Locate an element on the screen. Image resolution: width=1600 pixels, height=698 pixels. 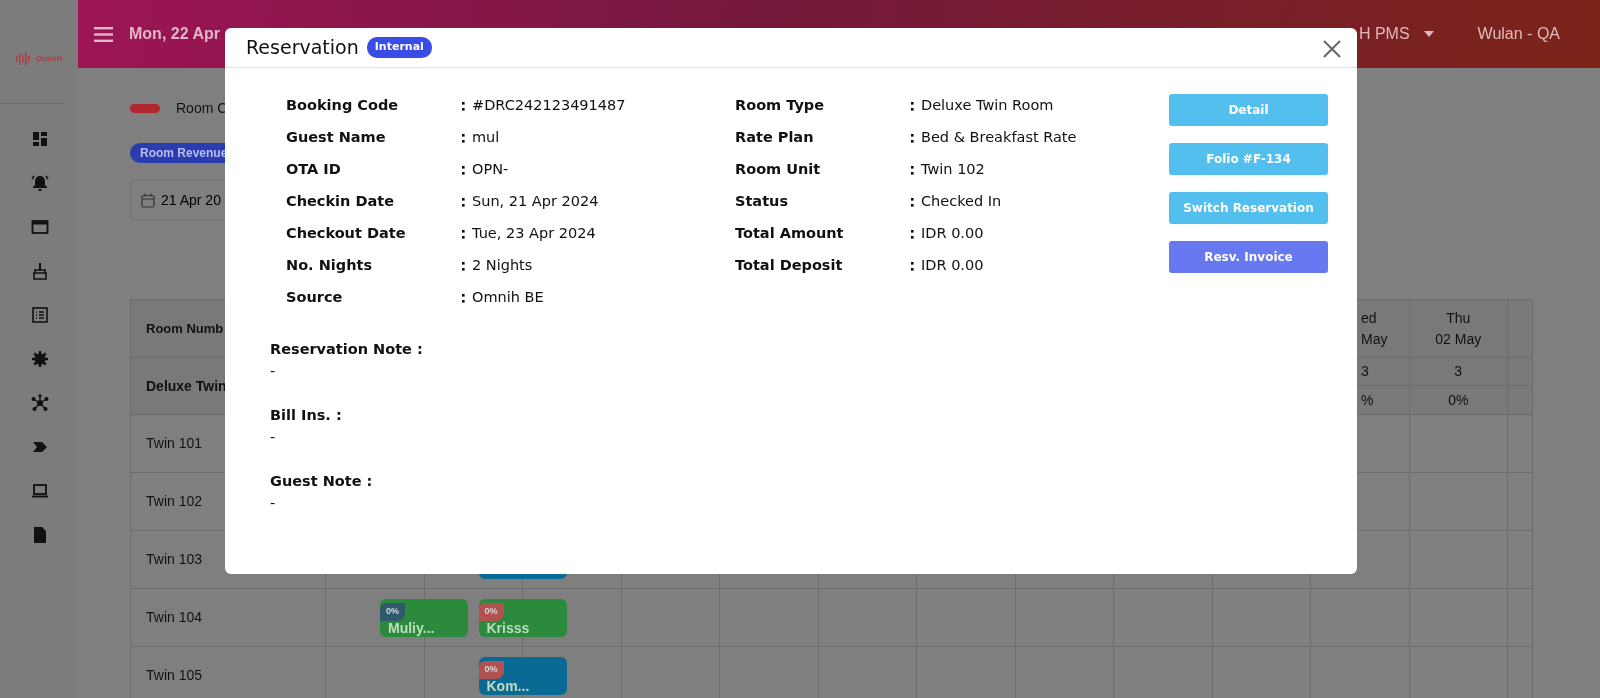
user-menu: Wulan - QA is located at coordinates (1518, 34).